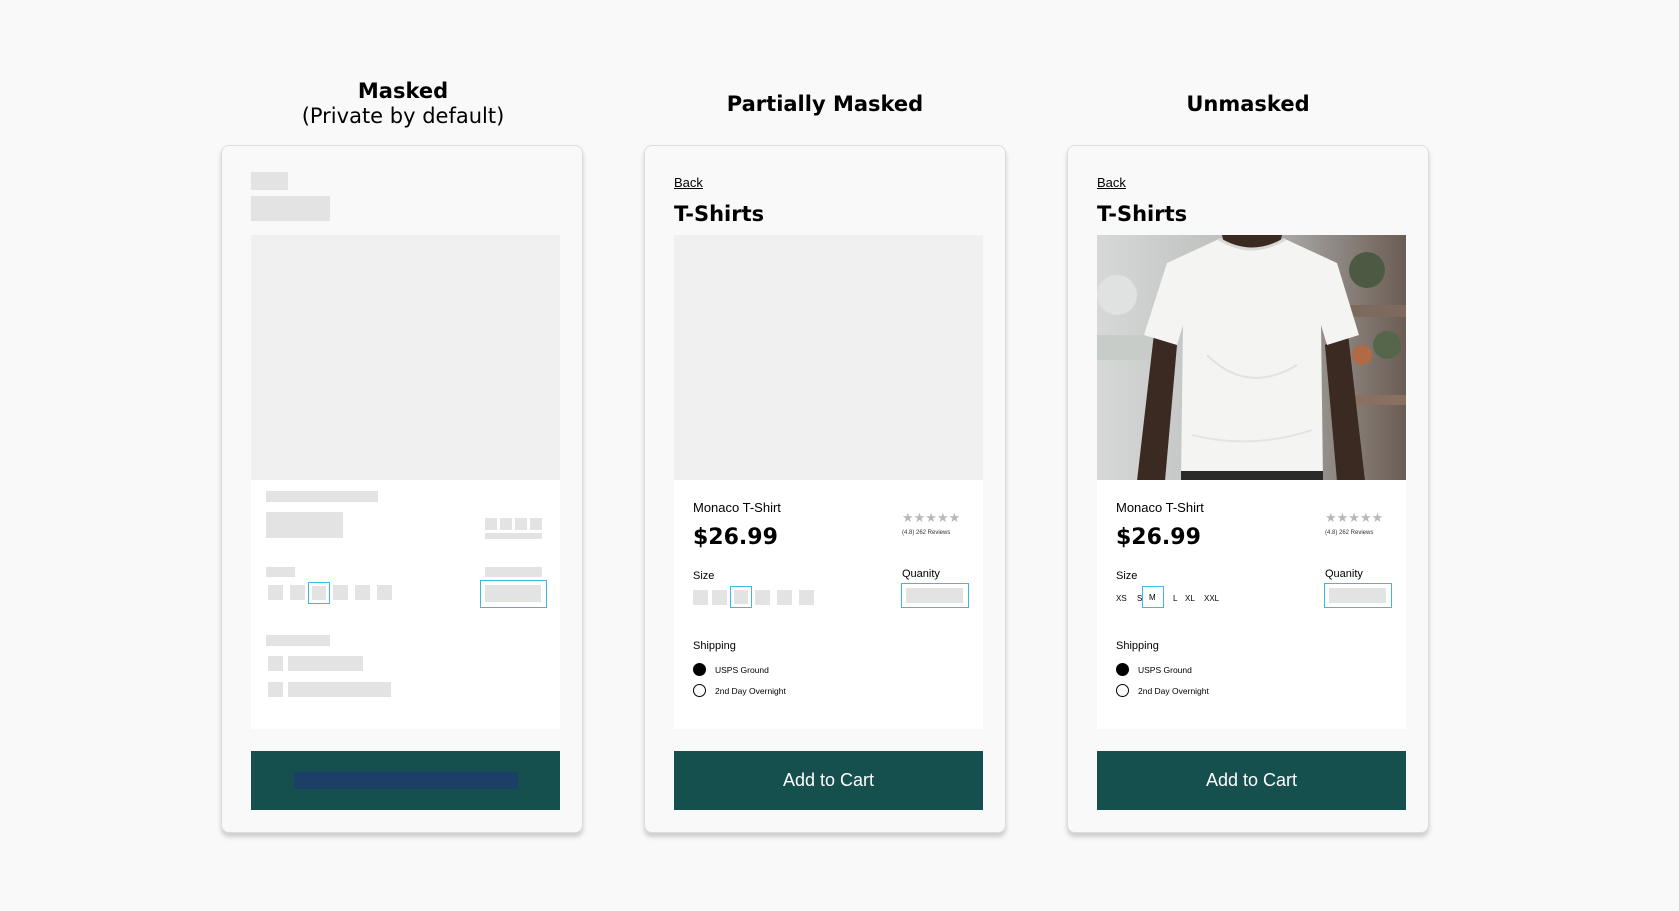  Describe the element at coordinates (405, 604) in the screenshot. I see `masked-product-card` at that location.